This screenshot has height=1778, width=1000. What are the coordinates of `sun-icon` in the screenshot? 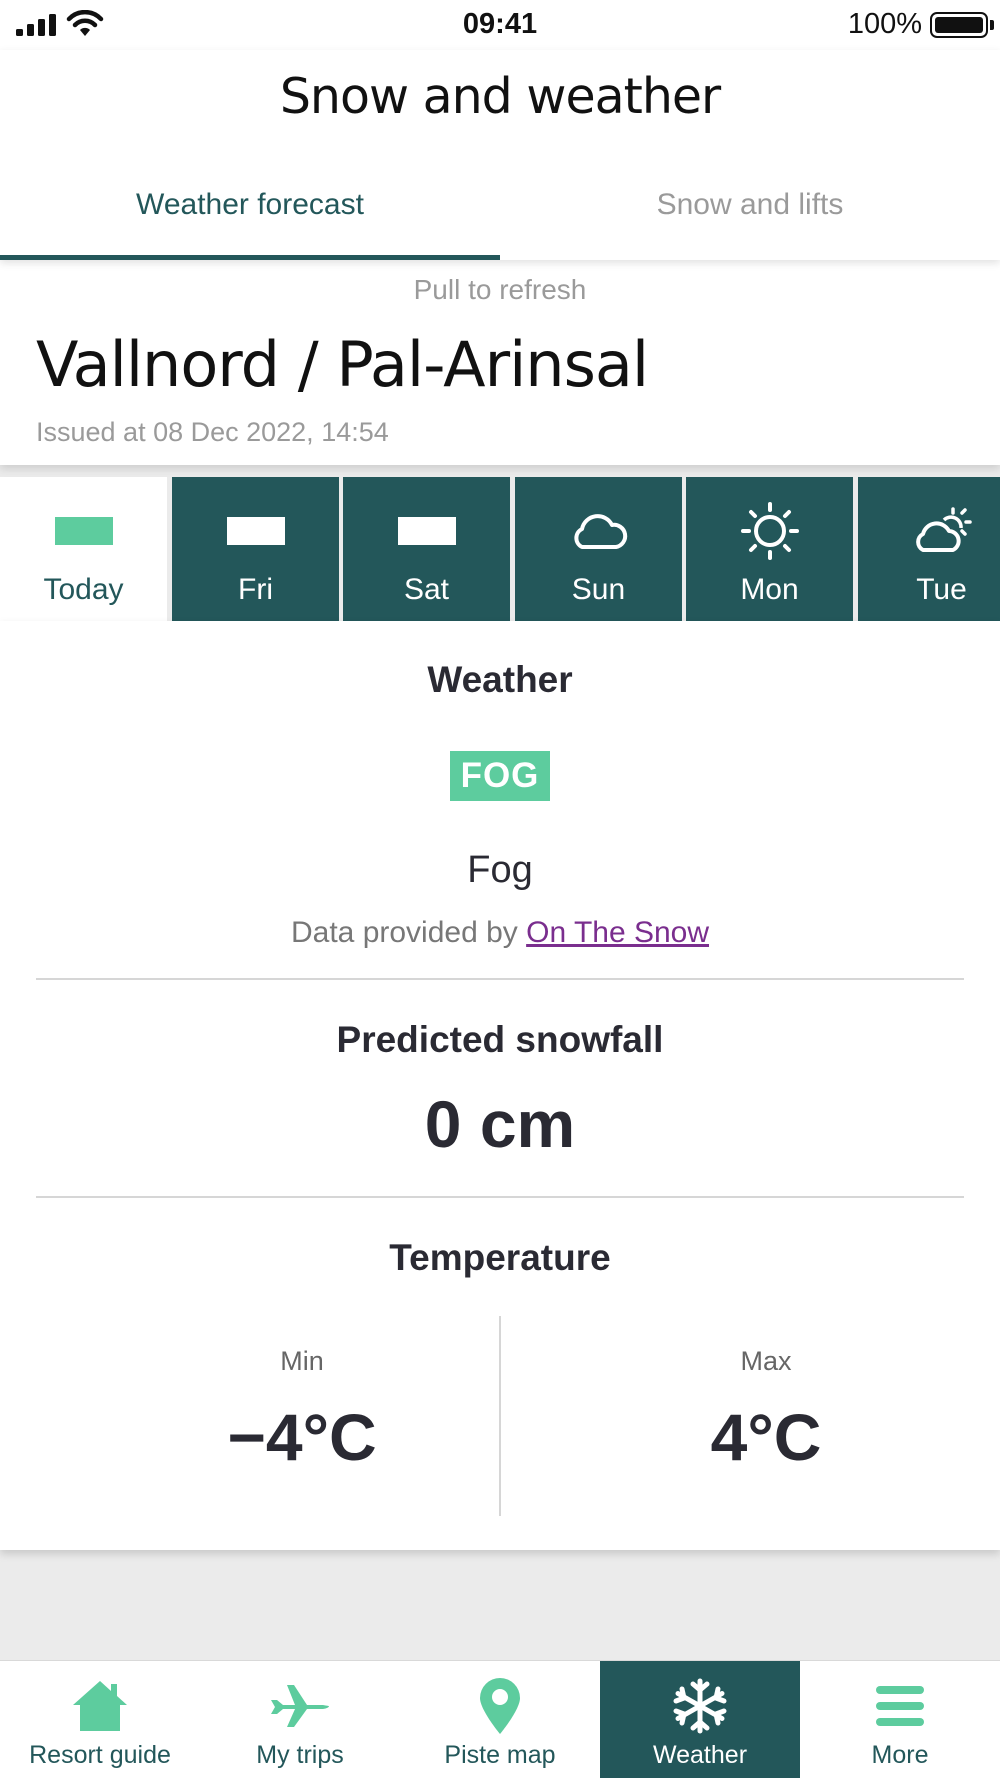 It's located at (769, 531).